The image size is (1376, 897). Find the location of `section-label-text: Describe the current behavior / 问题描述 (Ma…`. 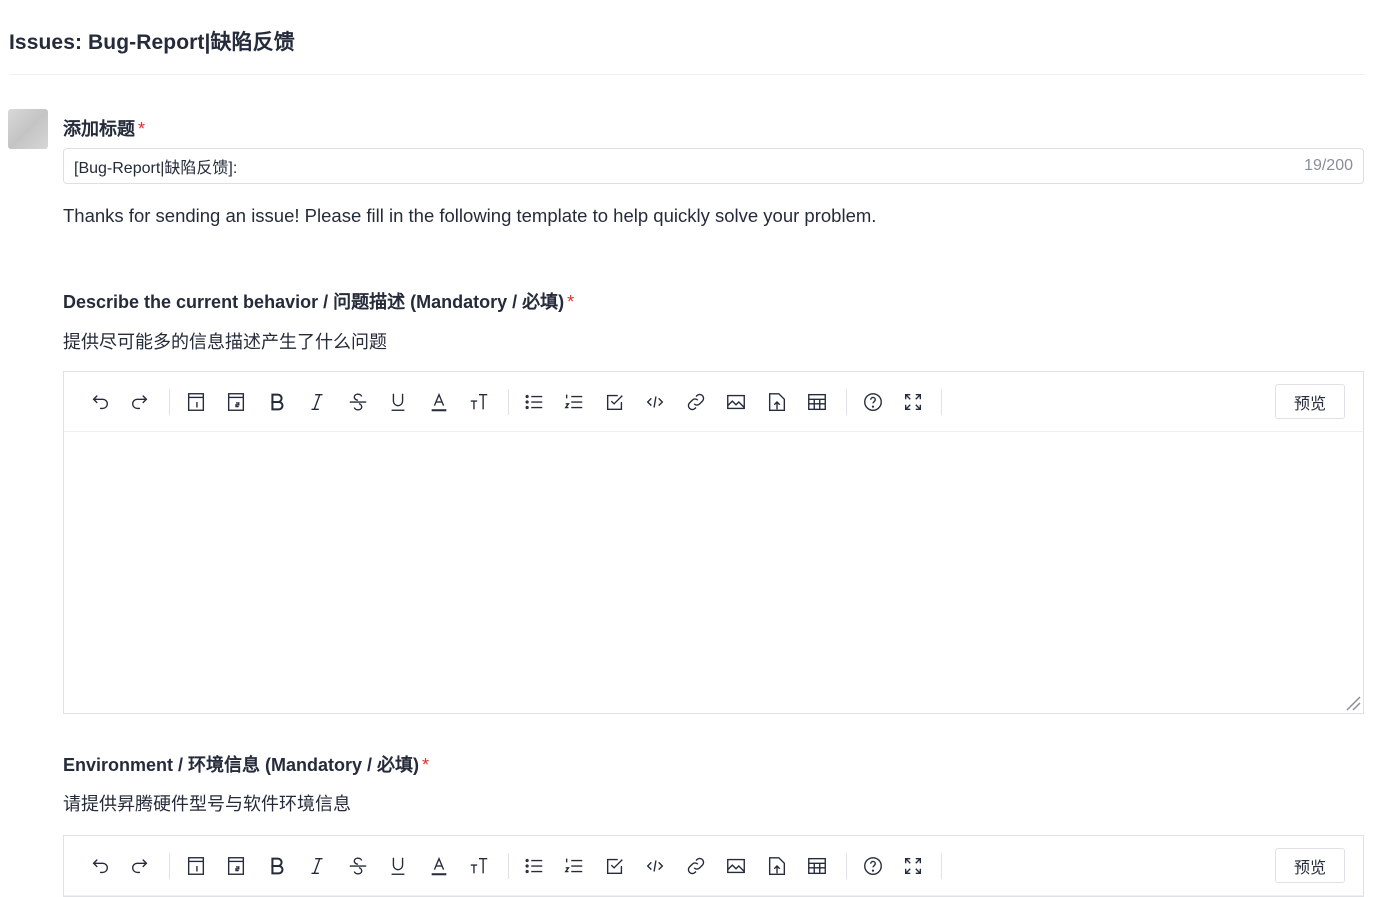

section-label-text: Describe the current behavior / 问题描述 (Ma… is located at coordinates (314, 302).